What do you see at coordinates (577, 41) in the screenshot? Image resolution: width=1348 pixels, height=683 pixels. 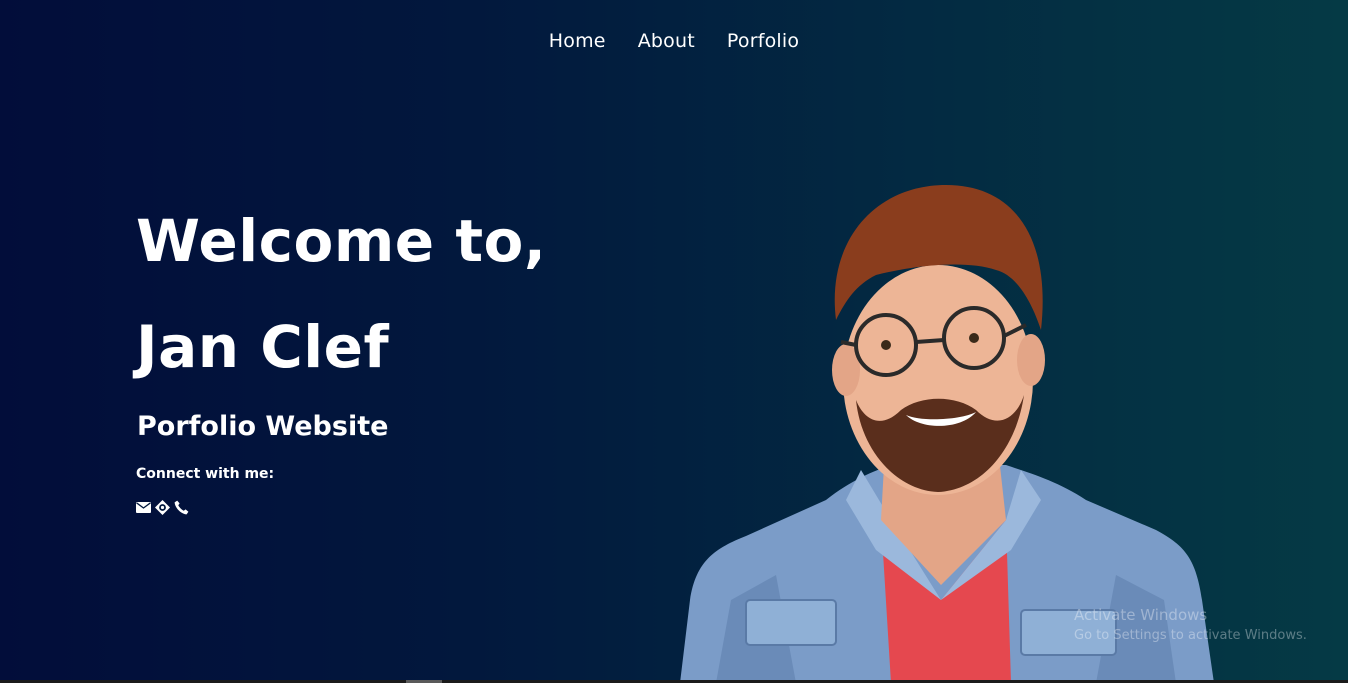 I see `nav-home-link: Home` at bounding box center [577, 41].